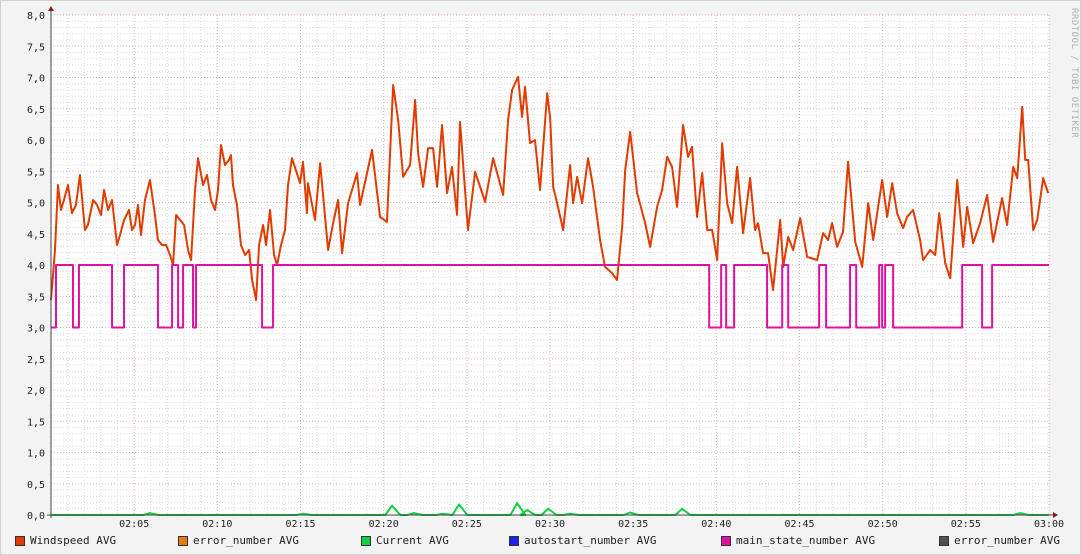 Image resolution: width=1081 pixels, height=555 pixels. What do you see at coordinates (36, 454) in the screenshot?
I see `y-tick-label: 1,0` at bounding box center [36, 454].